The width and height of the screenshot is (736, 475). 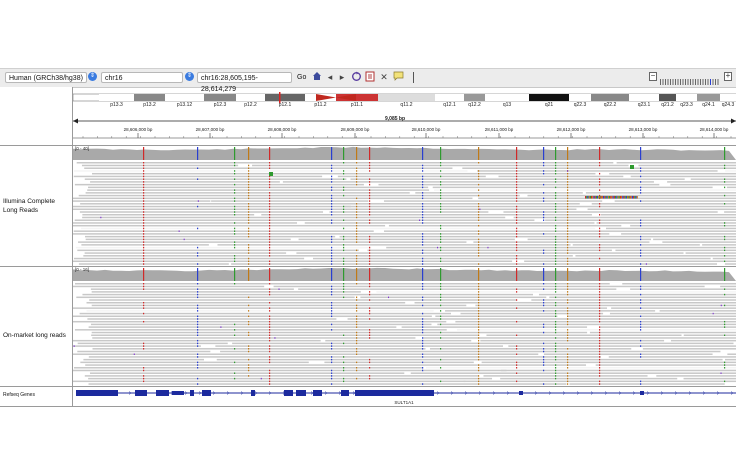 What do you see at coordinates (19, 395) in the screenshot?
I see `track-label-refseq: Refseq Genes` at bounding box center [19, 395].